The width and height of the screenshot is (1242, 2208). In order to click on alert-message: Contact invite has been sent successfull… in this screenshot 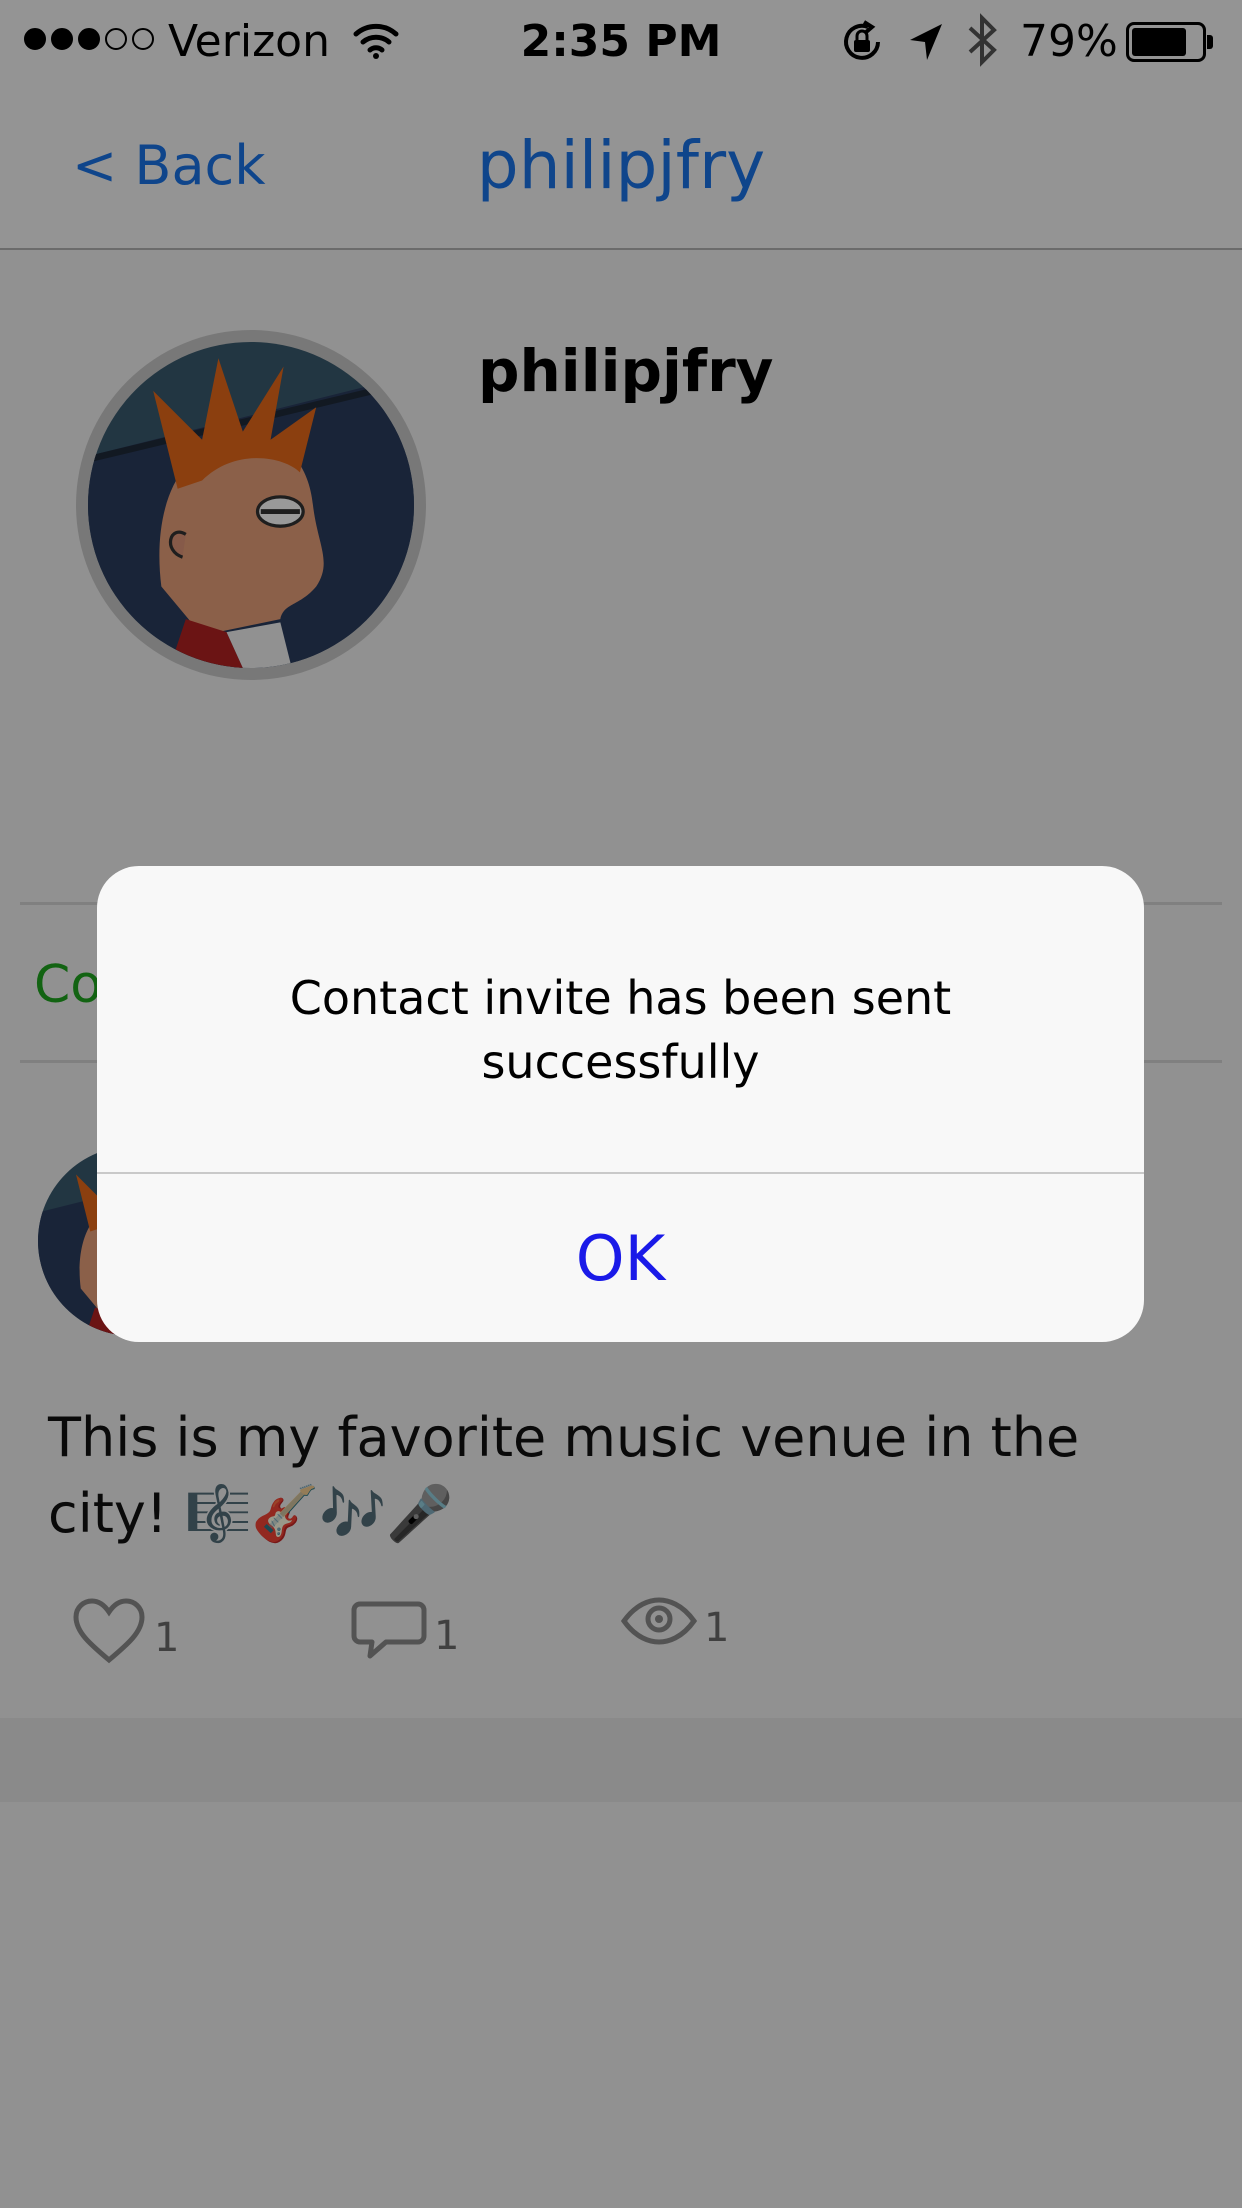, I will do `click(620, 1030)`.